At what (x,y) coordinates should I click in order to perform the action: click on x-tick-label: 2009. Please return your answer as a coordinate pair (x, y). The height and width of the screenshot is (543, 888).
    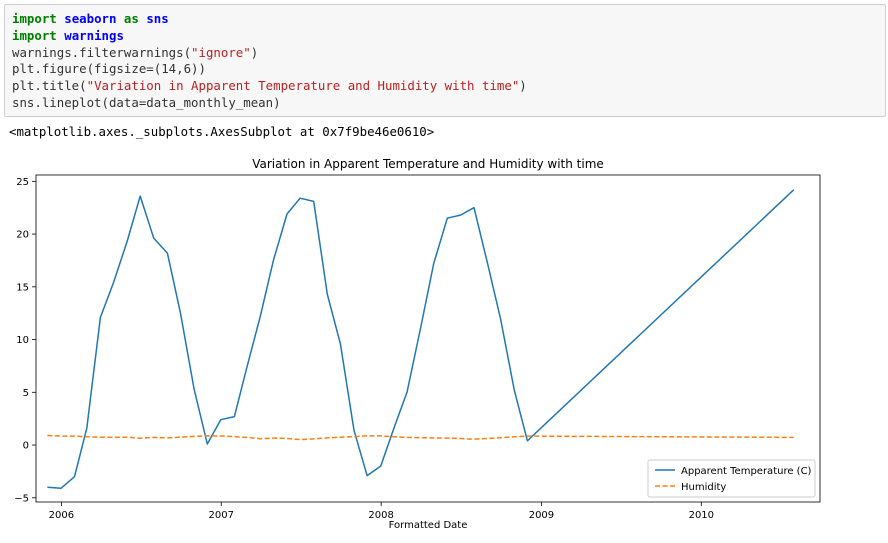
    Looking at the image, I should click on (541, 515).